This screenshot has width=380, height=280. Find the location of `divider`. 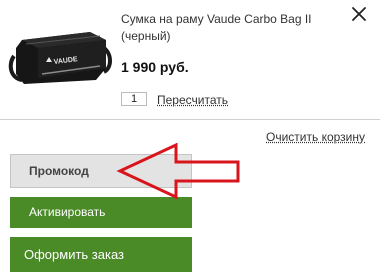

divider is located at coordinates (190, 119).